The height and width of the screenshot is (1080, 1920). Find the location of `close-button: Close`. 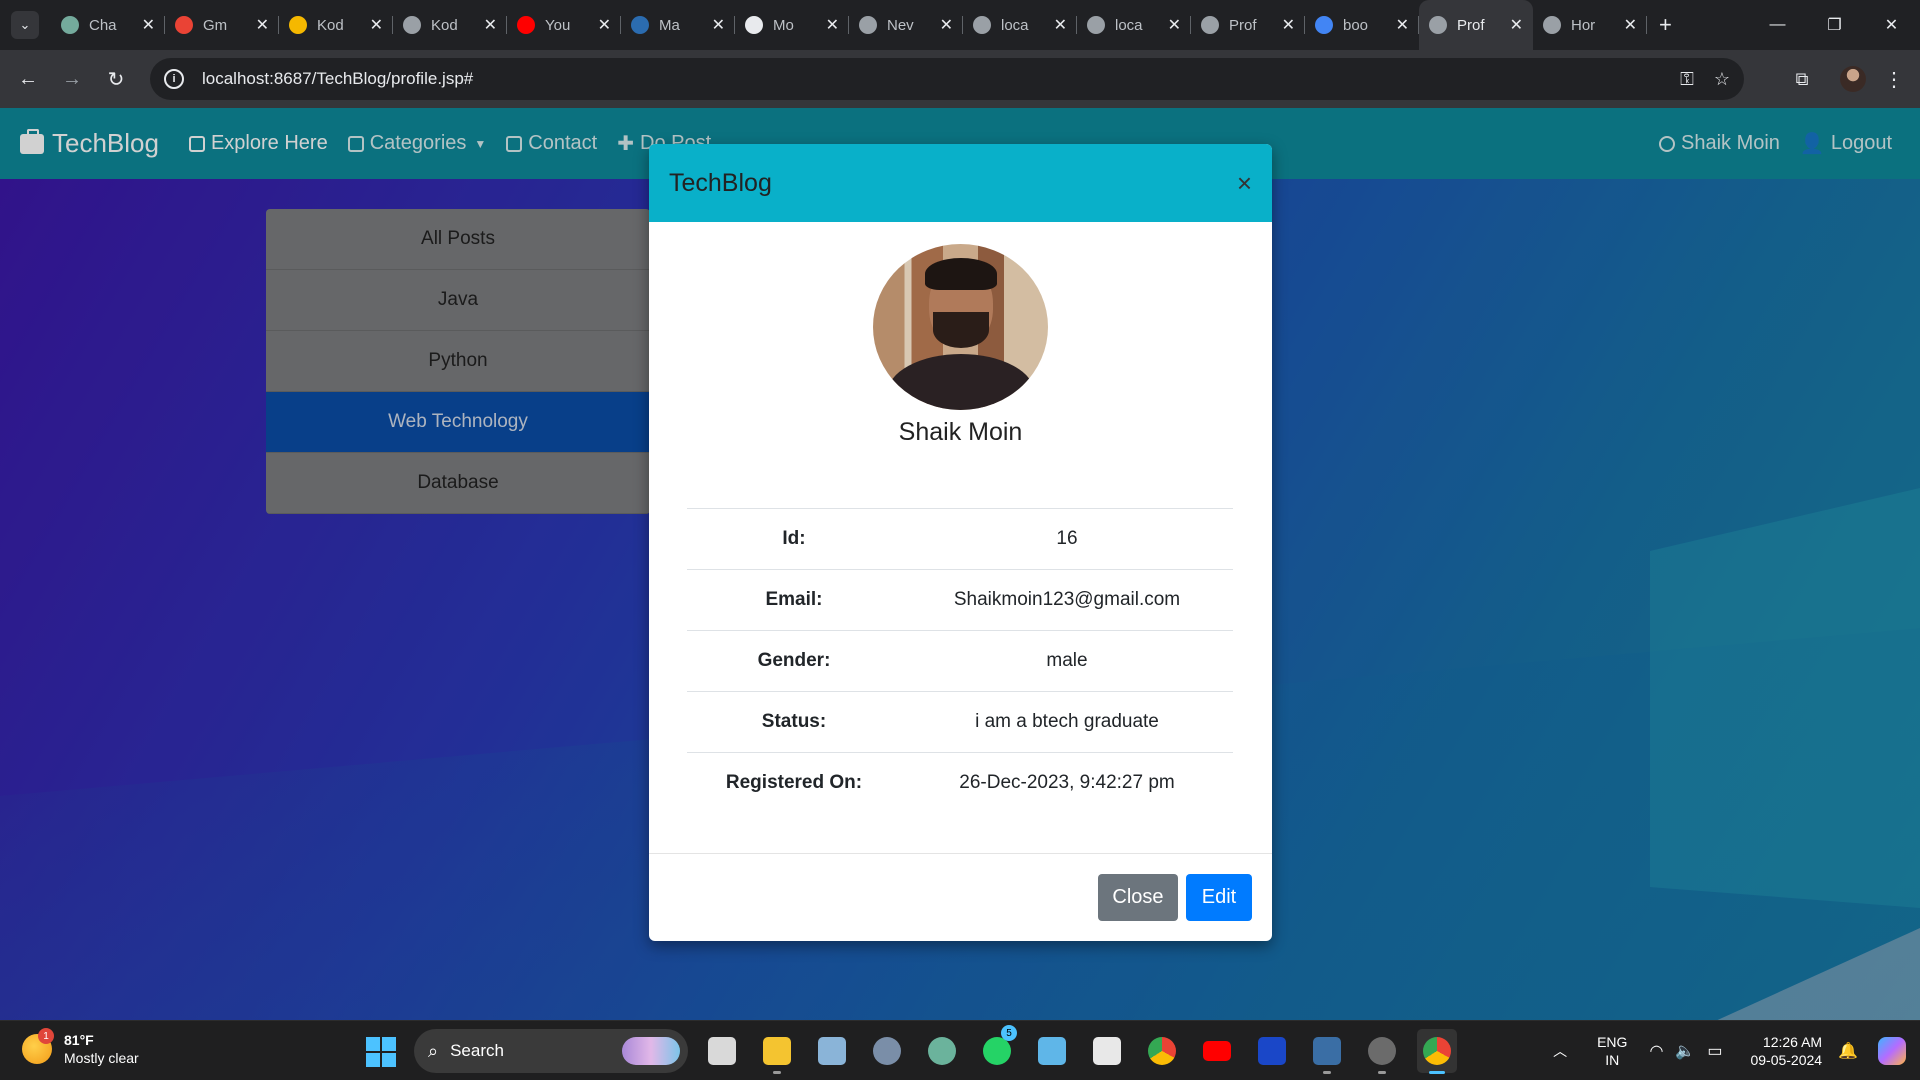

close-button: Close is located at coordinates (1138, 897).